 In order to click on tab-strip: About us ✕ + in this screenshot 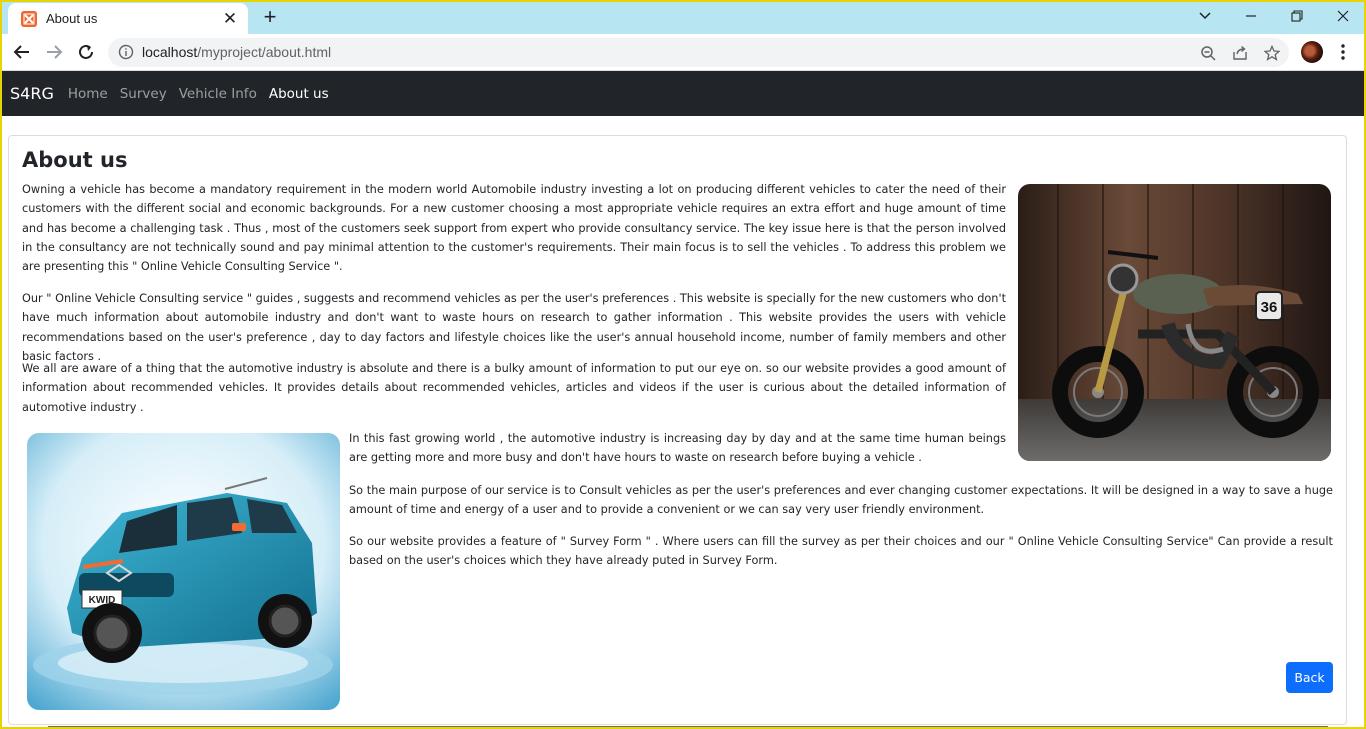, I will do `click(683, 17)`.